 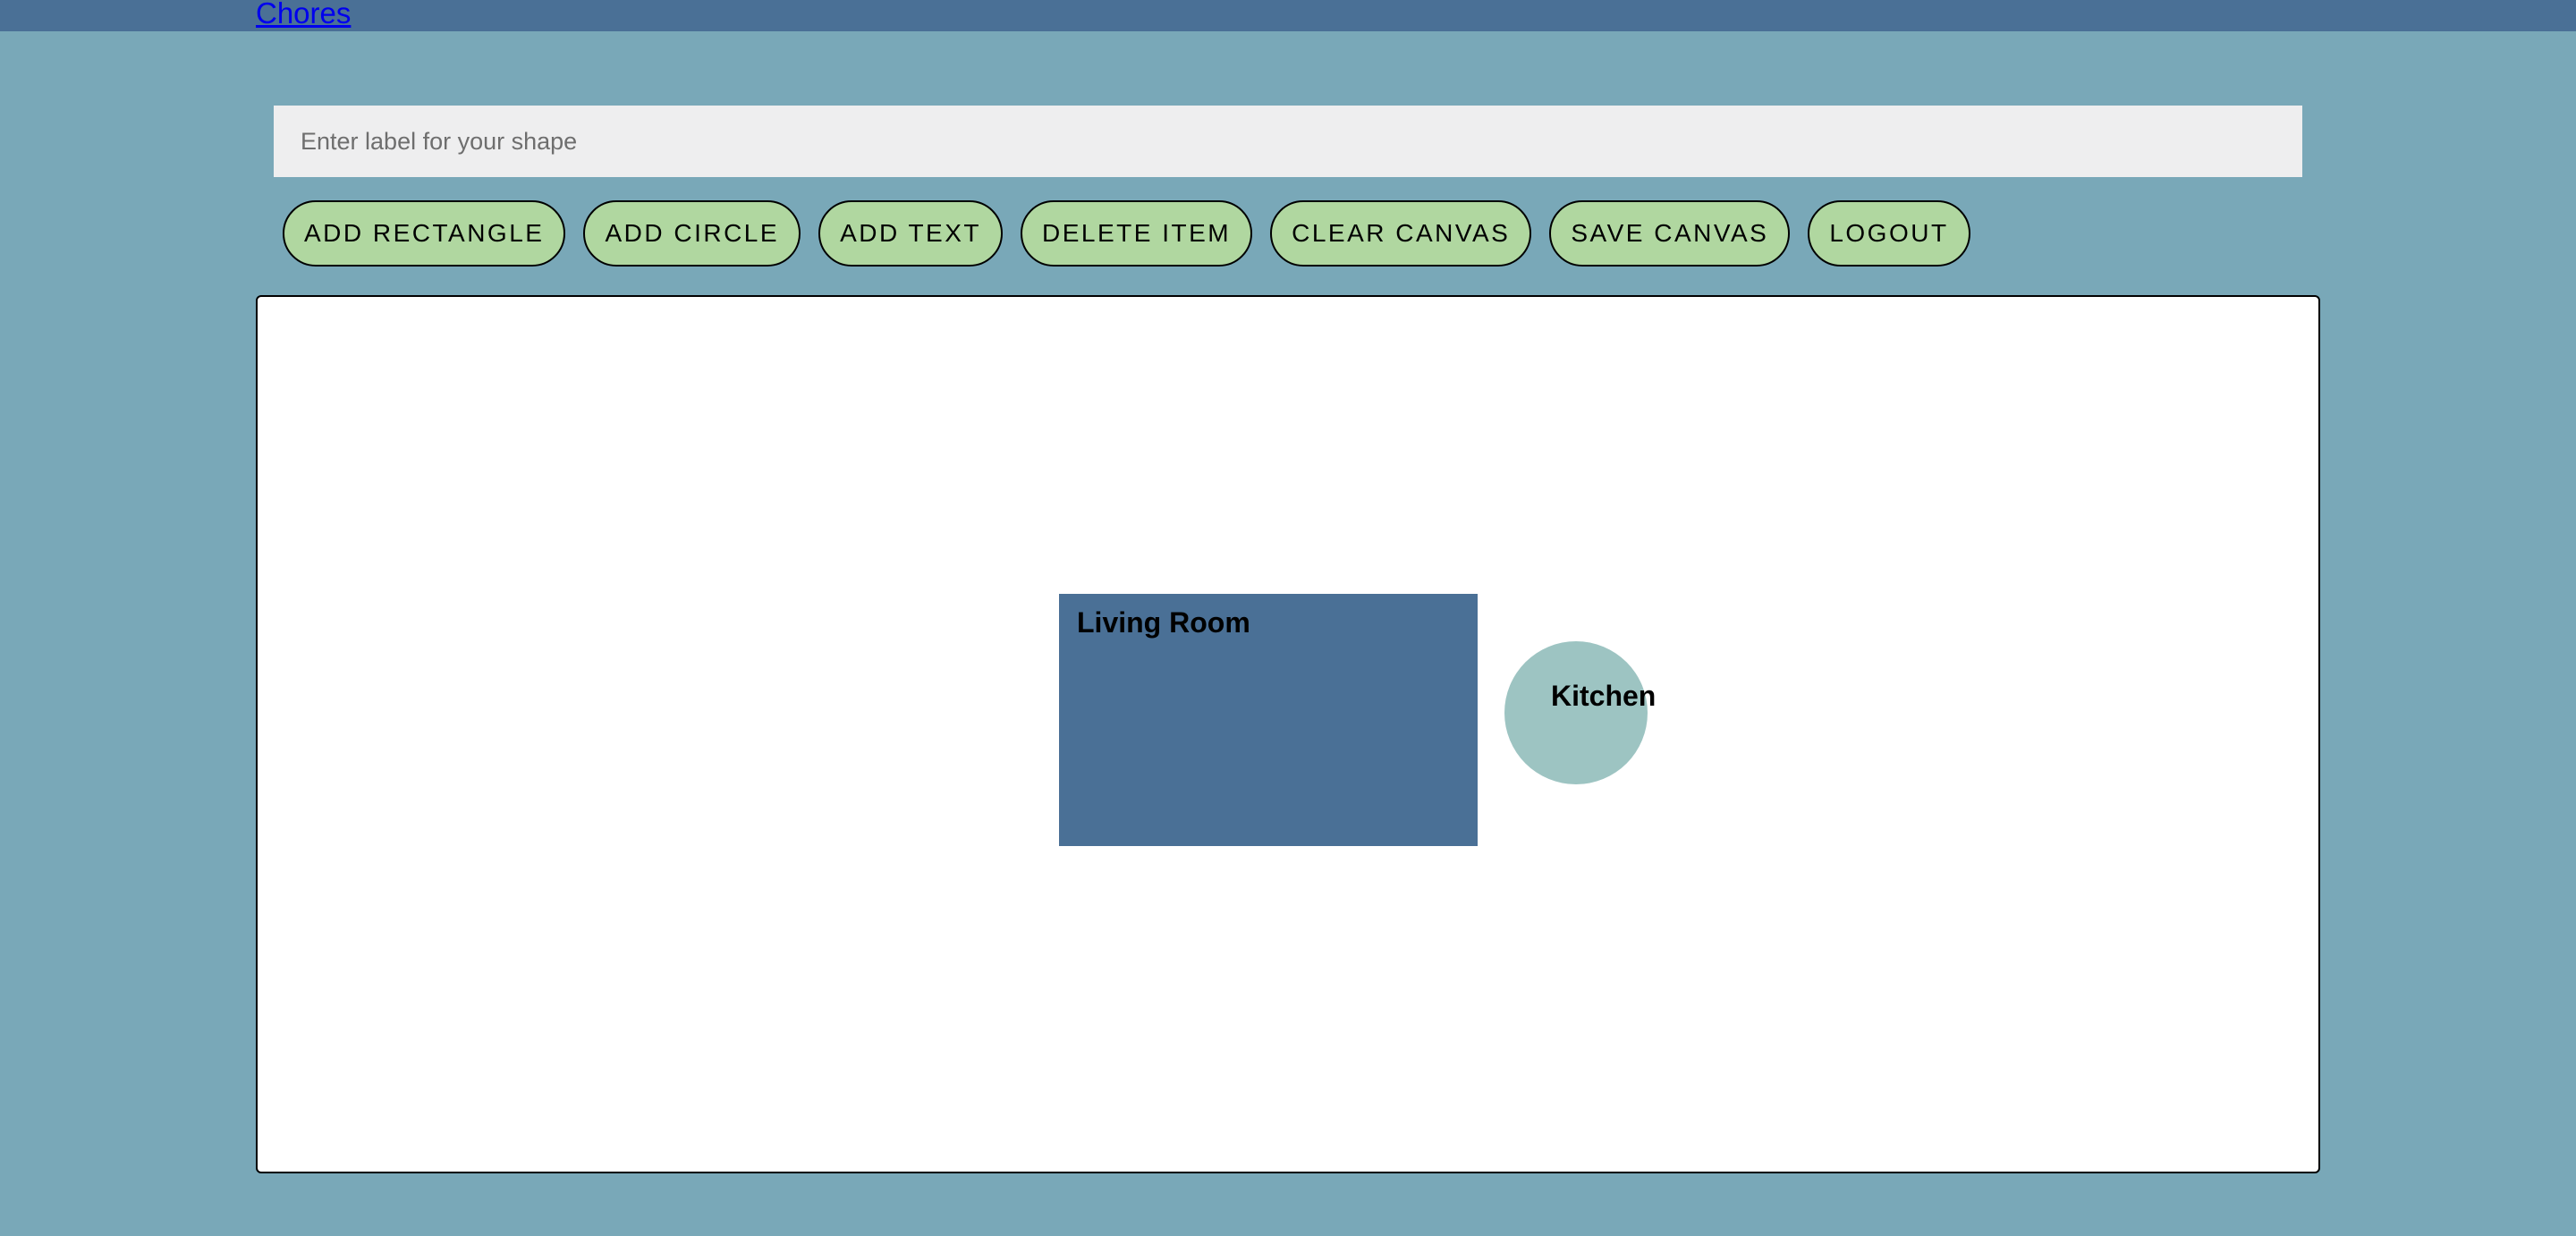 What do you see at coordinates (1288, 15) in the screenshot?
I see `top-bar` at bounding box center [1288, 15].